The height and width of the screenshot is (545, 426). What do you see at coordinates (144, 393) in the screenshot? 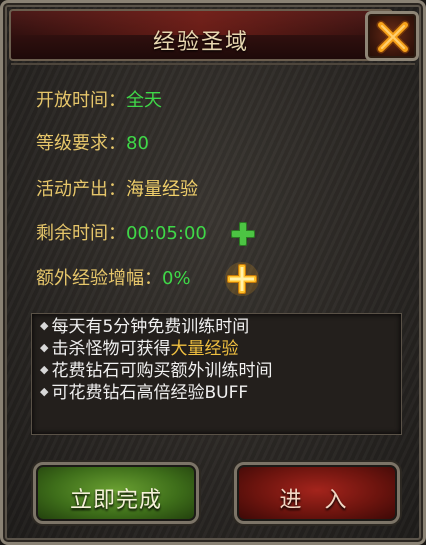
I see `tip-exp-buff: ◆ 可花费钻石高倍经验BUFF` at bounding box center [144, 393].